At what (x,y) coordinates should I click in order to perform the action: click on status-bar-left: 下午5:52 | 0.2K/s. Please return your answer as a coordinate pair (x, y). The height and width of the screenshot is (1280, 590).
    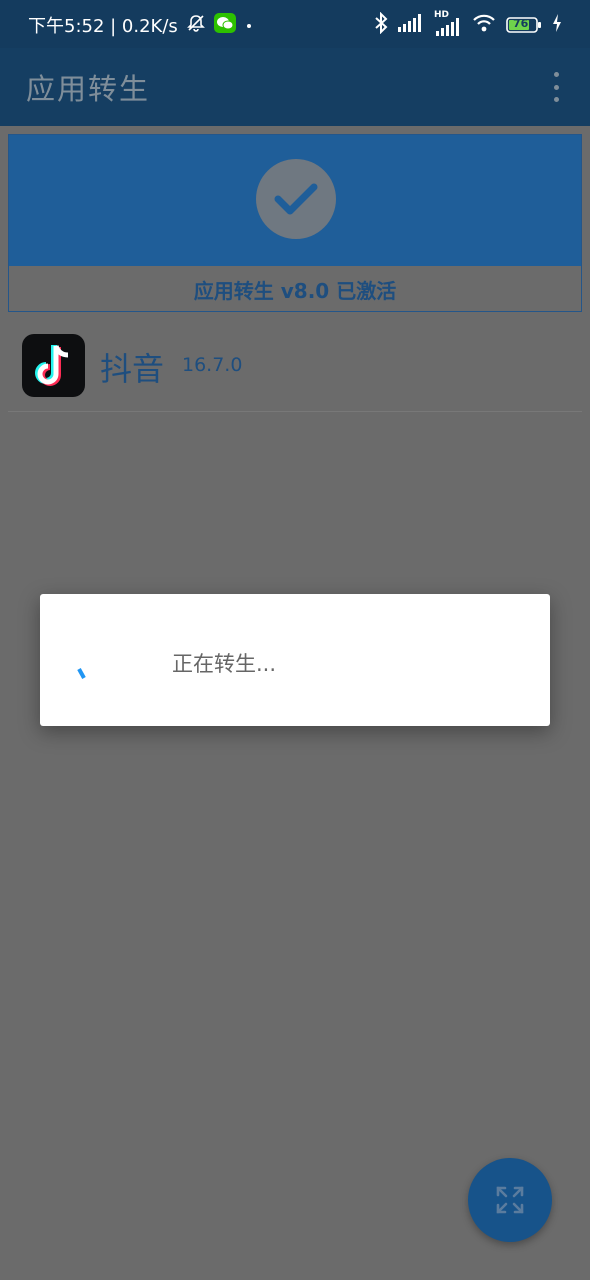
    Looking at the image, I should click on (141, 25).